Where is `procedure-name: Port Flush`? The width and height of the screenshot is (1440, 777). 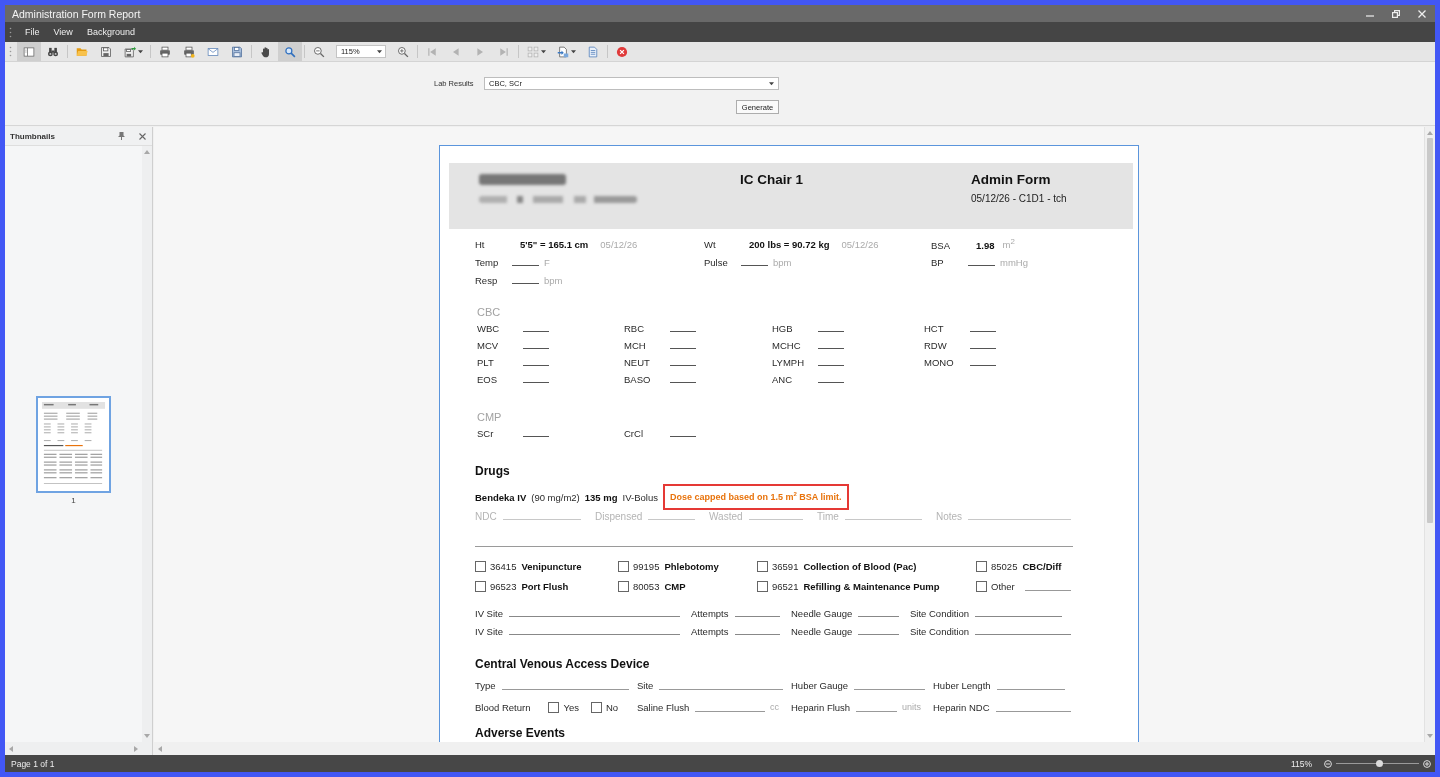
procedure-name: Port Flush is located at coordinates (545, 586).